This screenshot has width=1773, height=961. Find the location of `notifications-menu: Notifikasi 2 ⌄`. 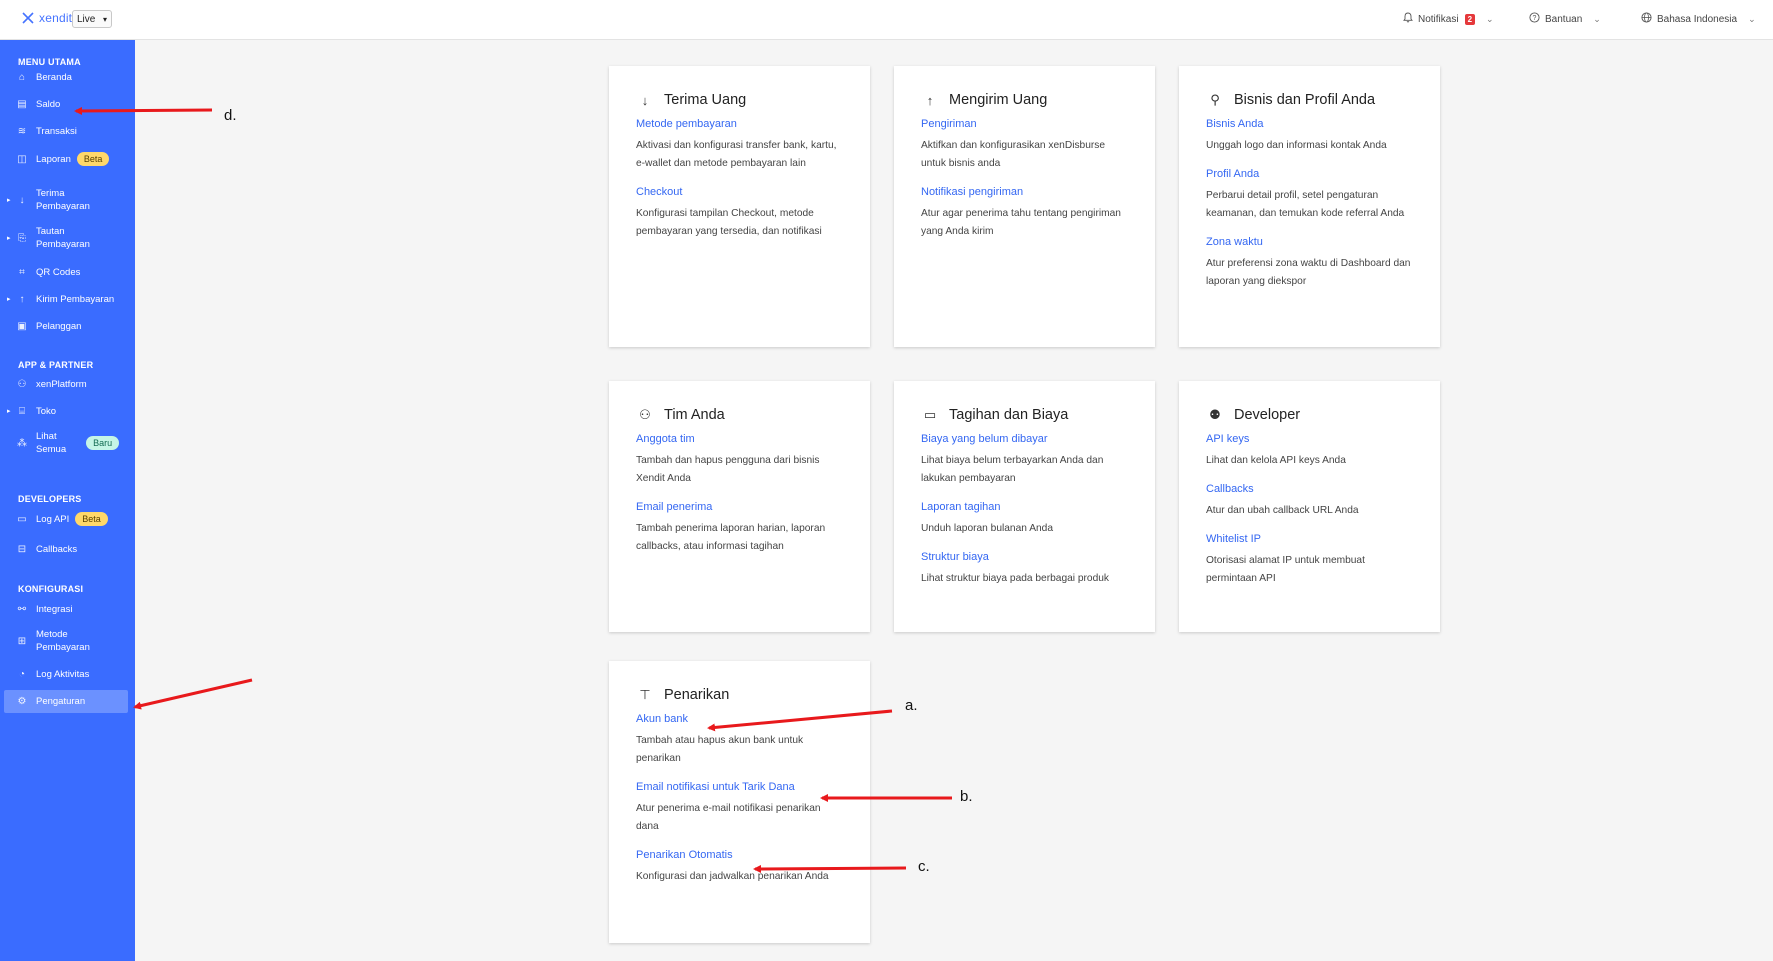

notifications-menu: Notifikasi 2 ⌄ is located at coordinates (1448, 19).